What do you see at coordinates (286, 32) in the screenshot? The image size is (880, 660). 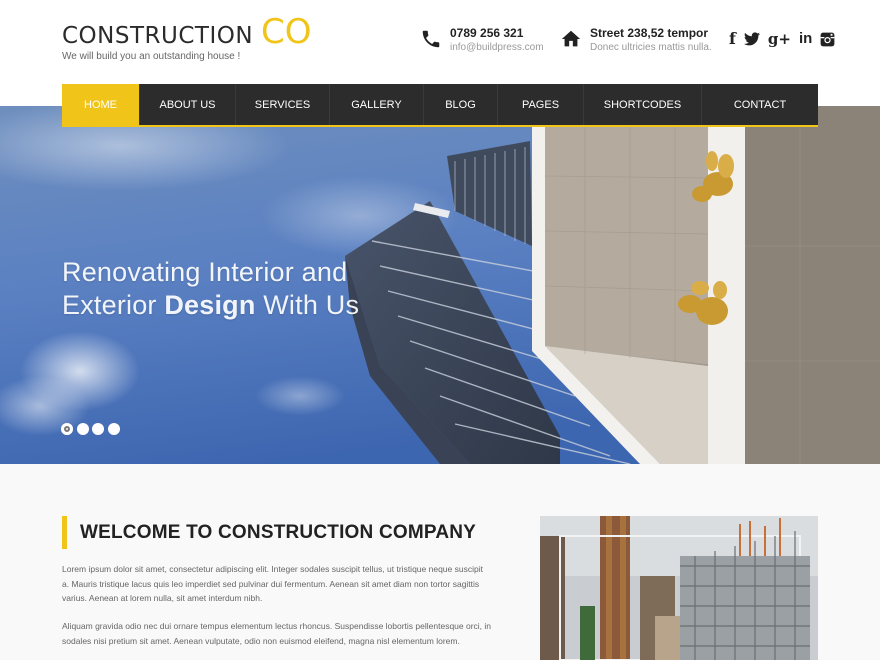 I see `logo-co: CO` at bounding box center [286, 32].